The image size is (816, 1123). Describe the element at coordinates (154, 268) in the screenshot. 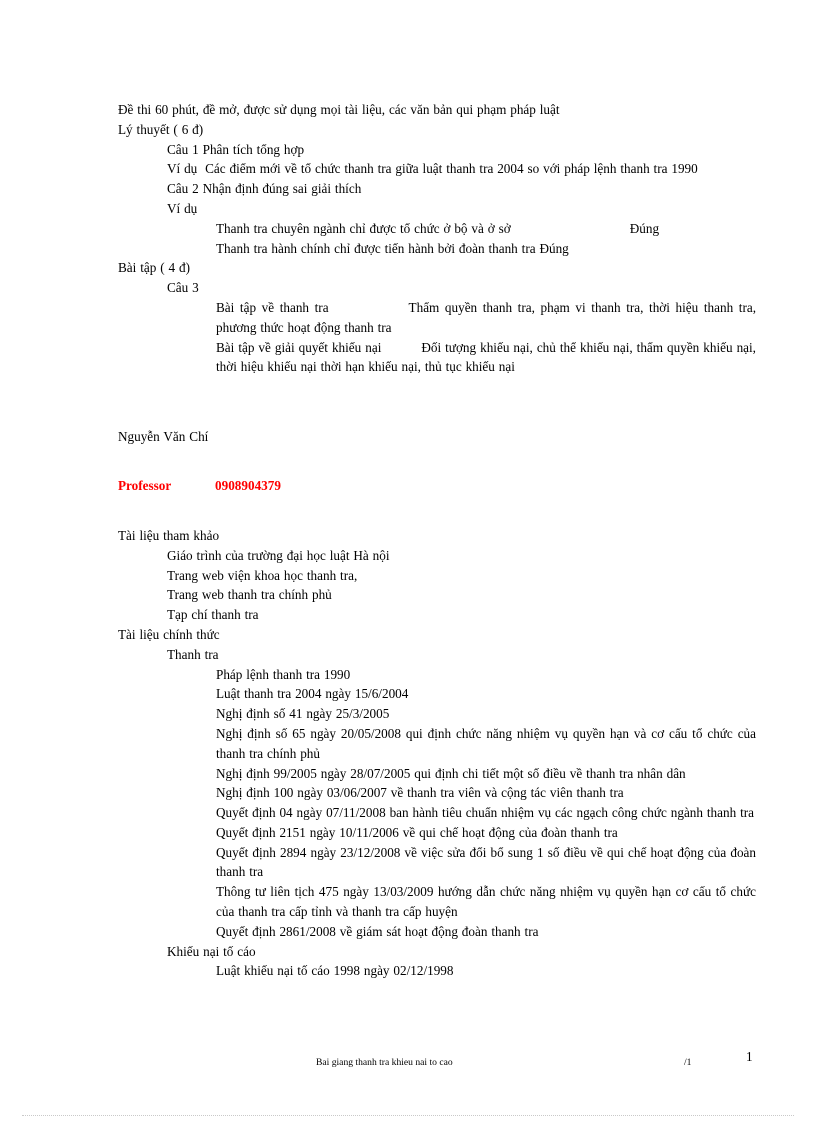

I see `exercise-heading: Bài tập ( 4 đ)` at that location.